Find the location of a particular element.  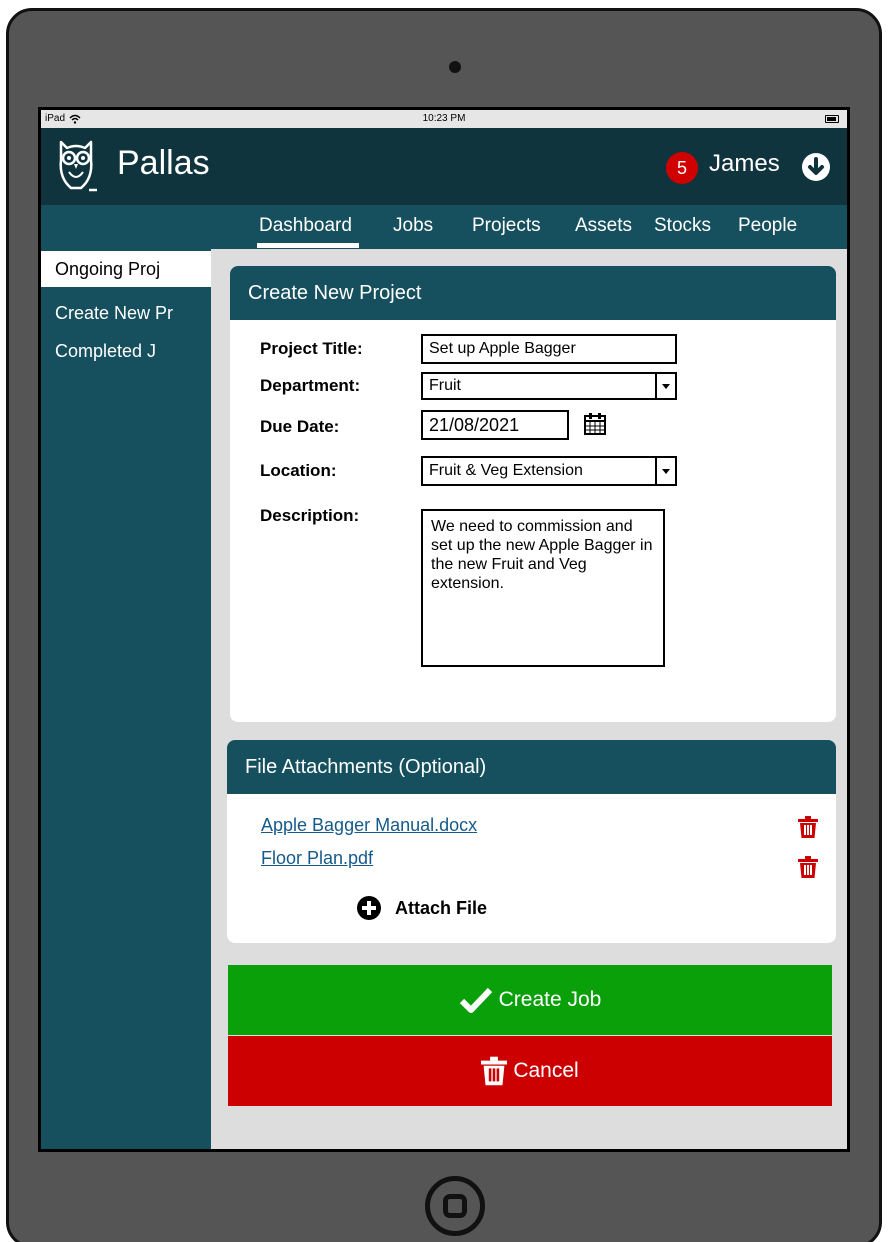

tab-jobs: Jobs is located at coordinates (413, 226).